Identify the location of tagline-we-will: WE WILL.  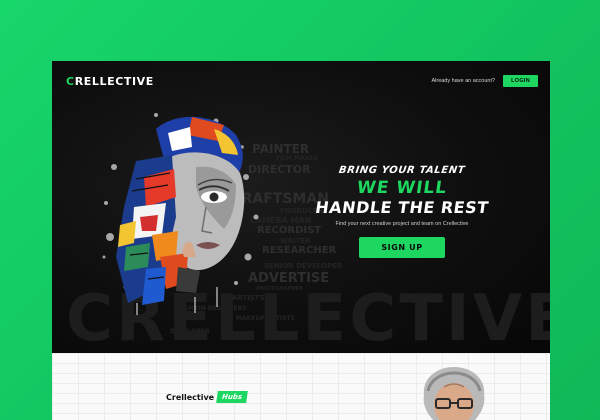
(402, 188).